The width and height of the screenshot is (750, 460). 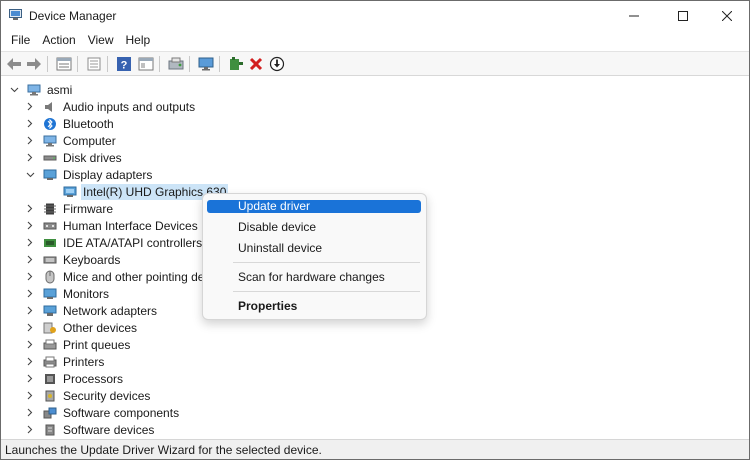 I want to click on tree-category-software-devices: Software devices, so click(x=89, y=429).